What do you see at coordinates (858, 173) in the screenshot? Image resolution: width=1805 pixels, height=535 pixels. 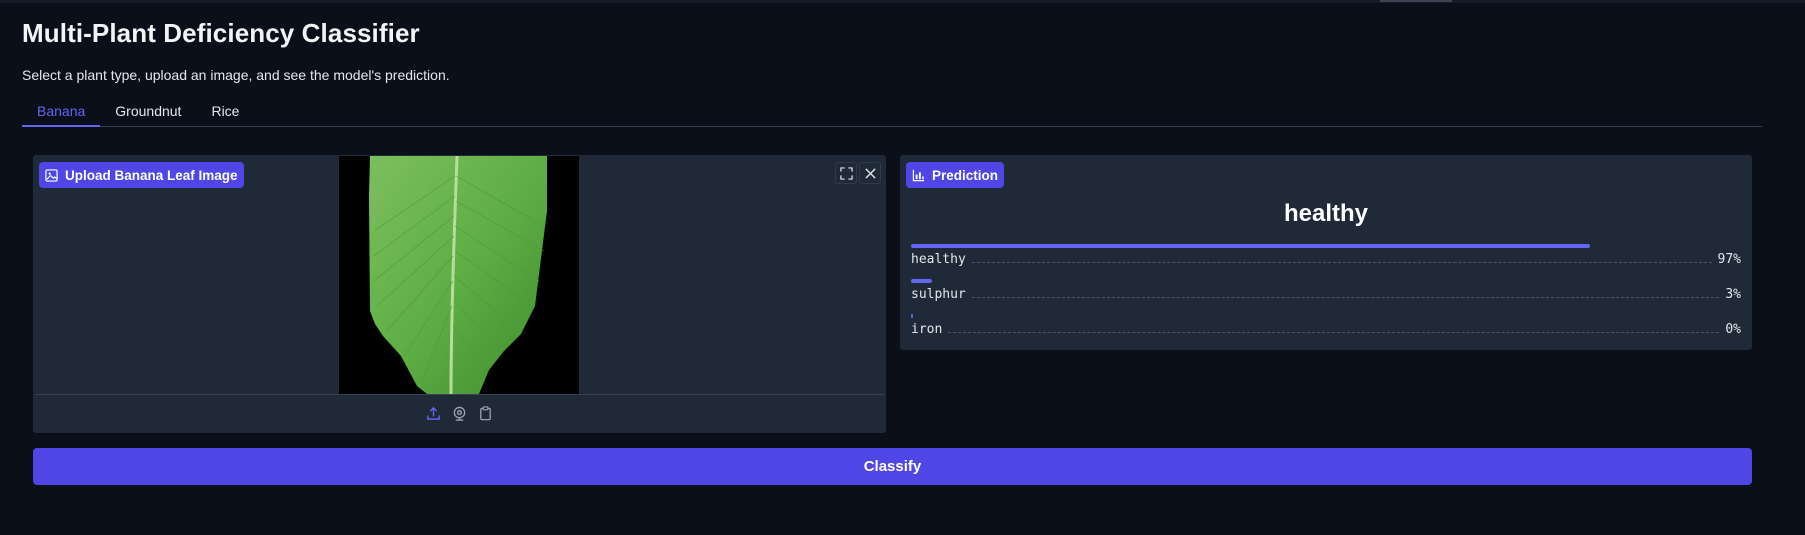 I see `image-controls` at bounding box center [858, 173].